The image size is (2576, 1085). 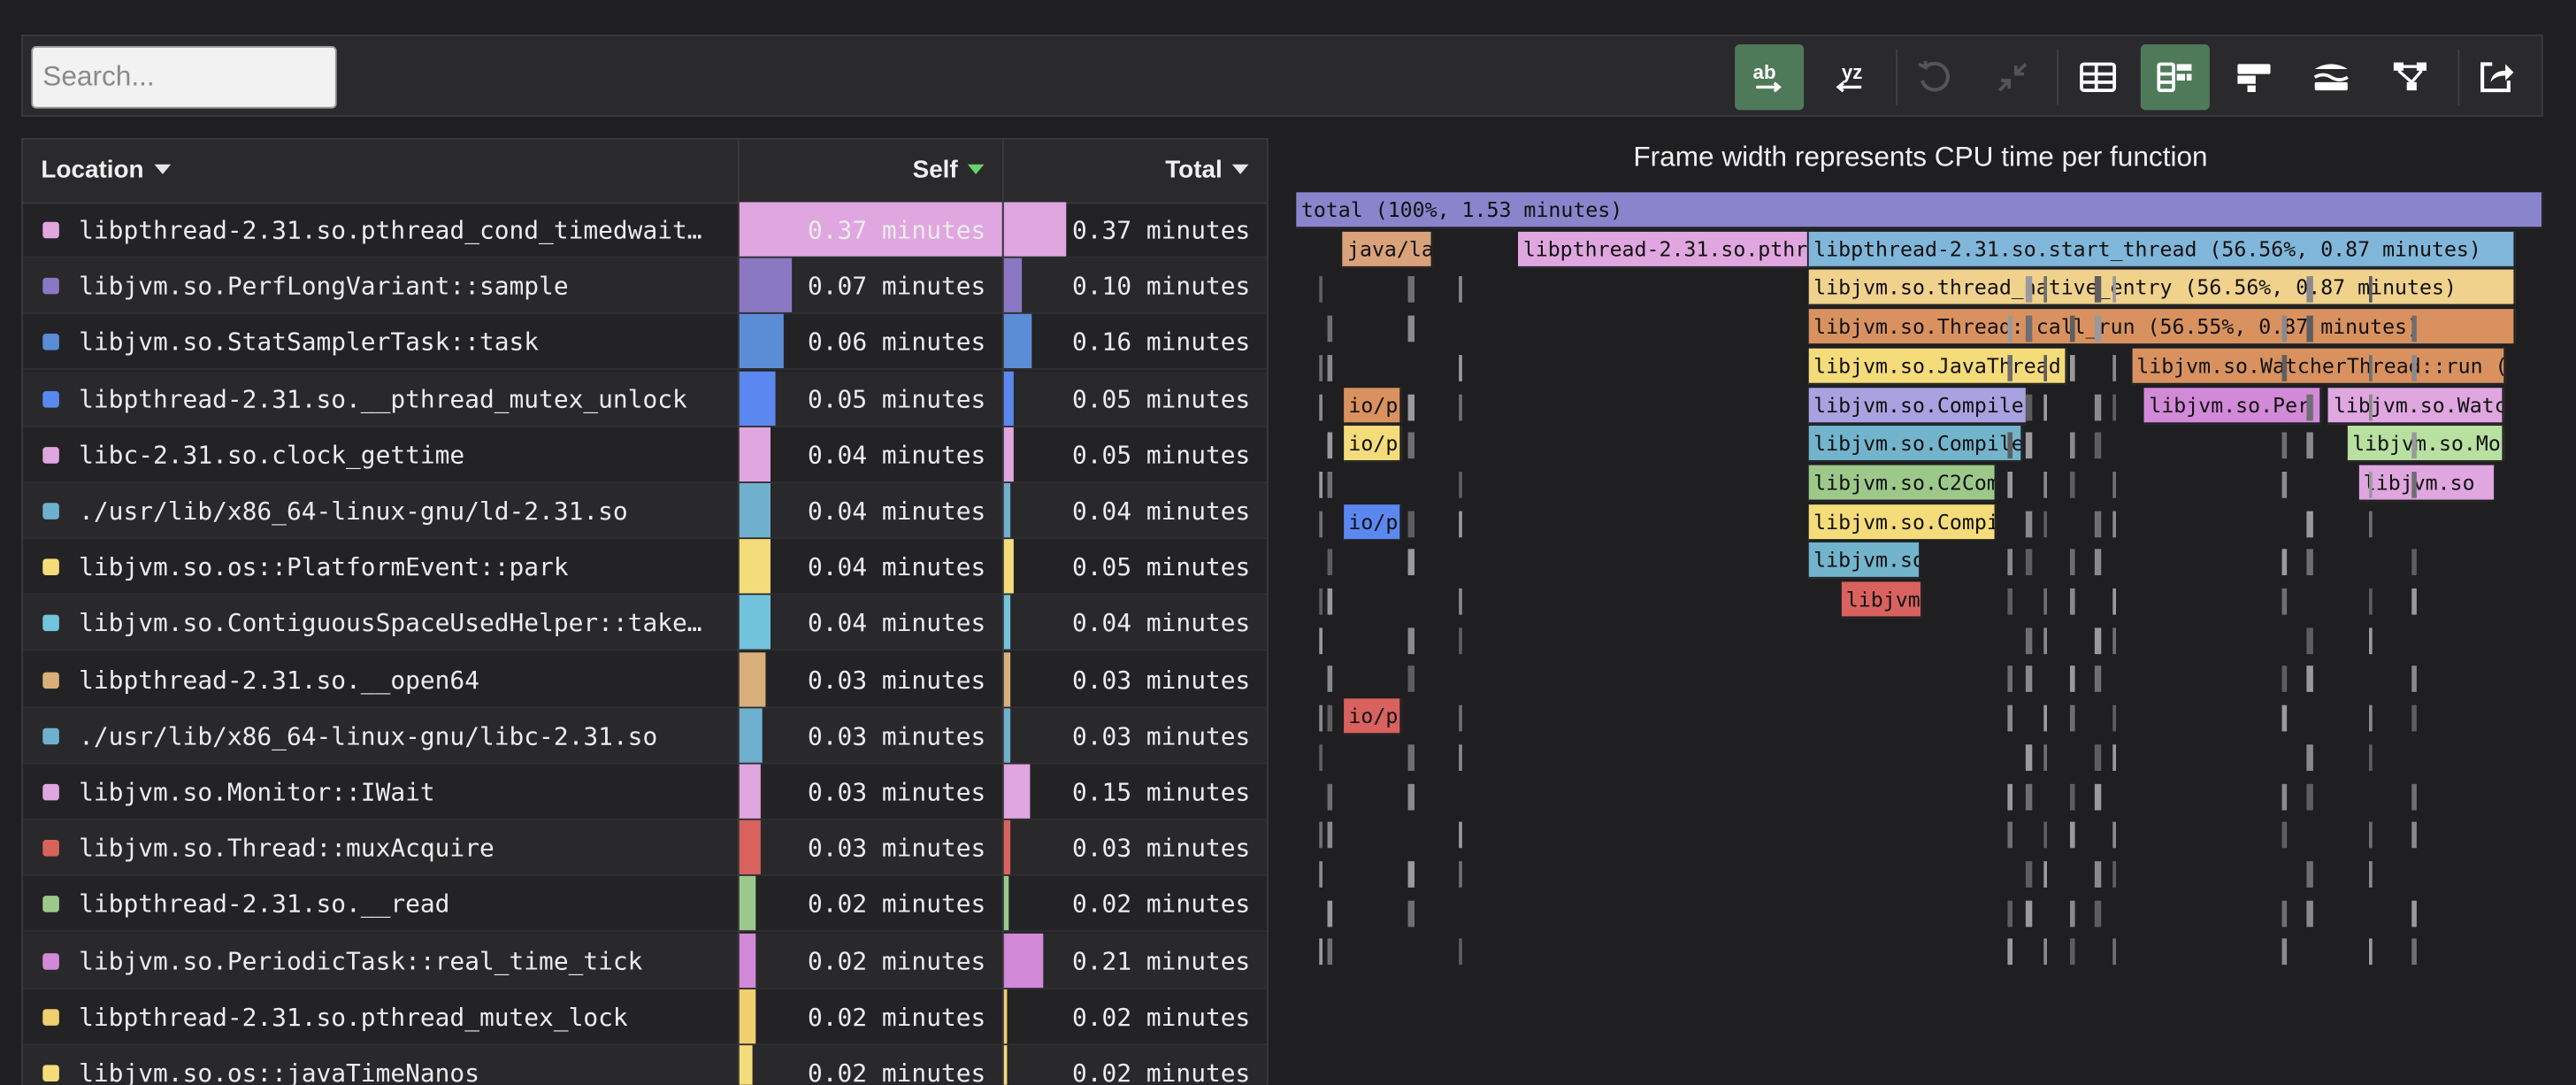 I want to click on self-column-header: Self, so click(x=863, y=171).